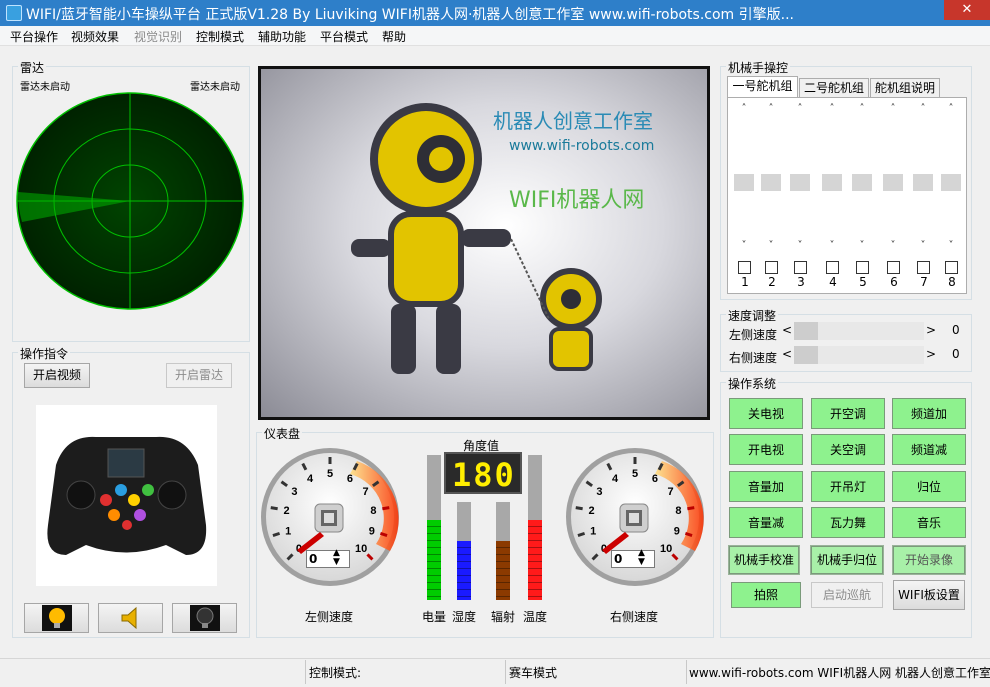 The height and width of the screenshot is (687, 990). I want to click on menu-vision: 视觉识别, so click(158, 36).